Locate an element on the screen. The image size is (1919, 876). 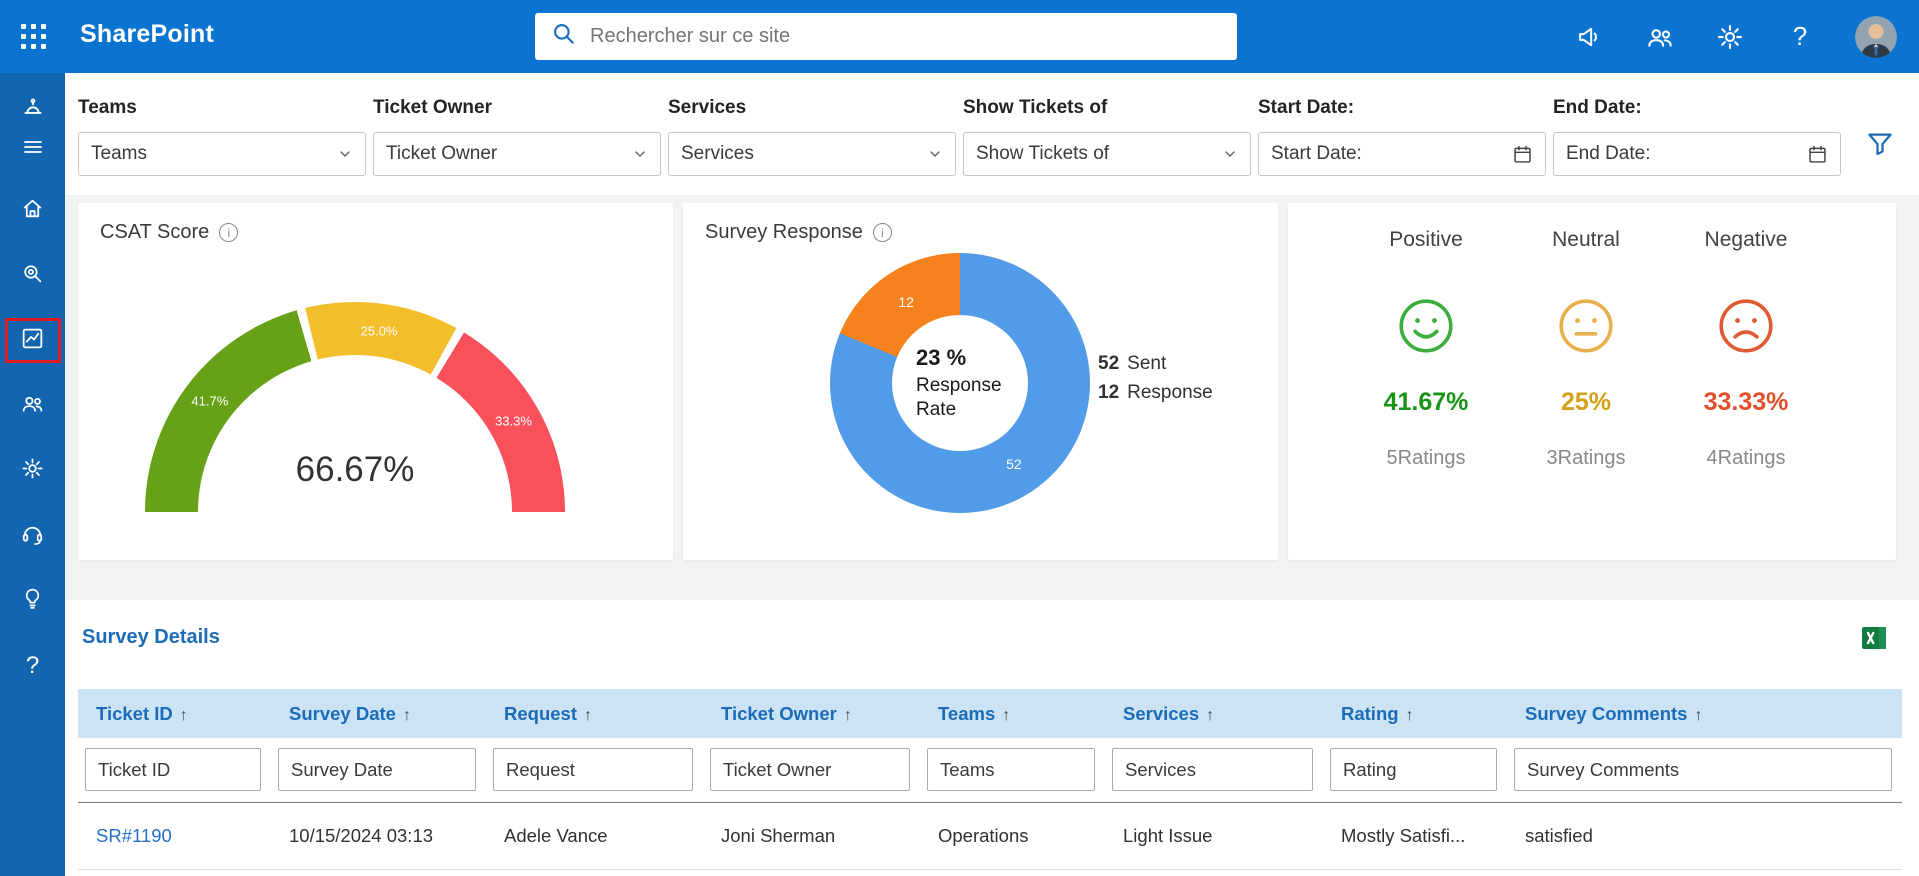
column-header-ticket-id: Ticket ID ↑ is located at coordinates (174, 713).